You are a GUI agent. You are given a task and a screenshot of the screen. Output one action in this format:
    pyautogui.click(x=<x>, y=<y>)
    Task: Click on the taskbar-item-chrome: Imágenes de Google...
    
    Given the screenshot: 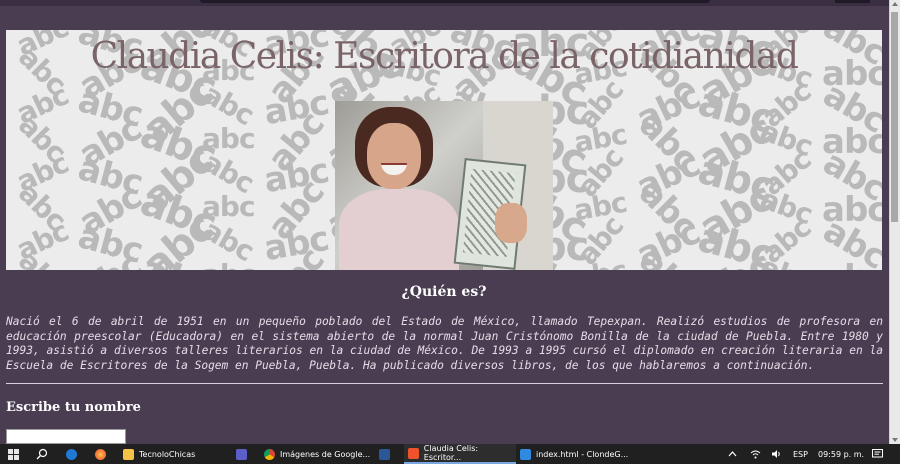 What is the action you would take?
    pyautogui.click(x=317, y=454)
    